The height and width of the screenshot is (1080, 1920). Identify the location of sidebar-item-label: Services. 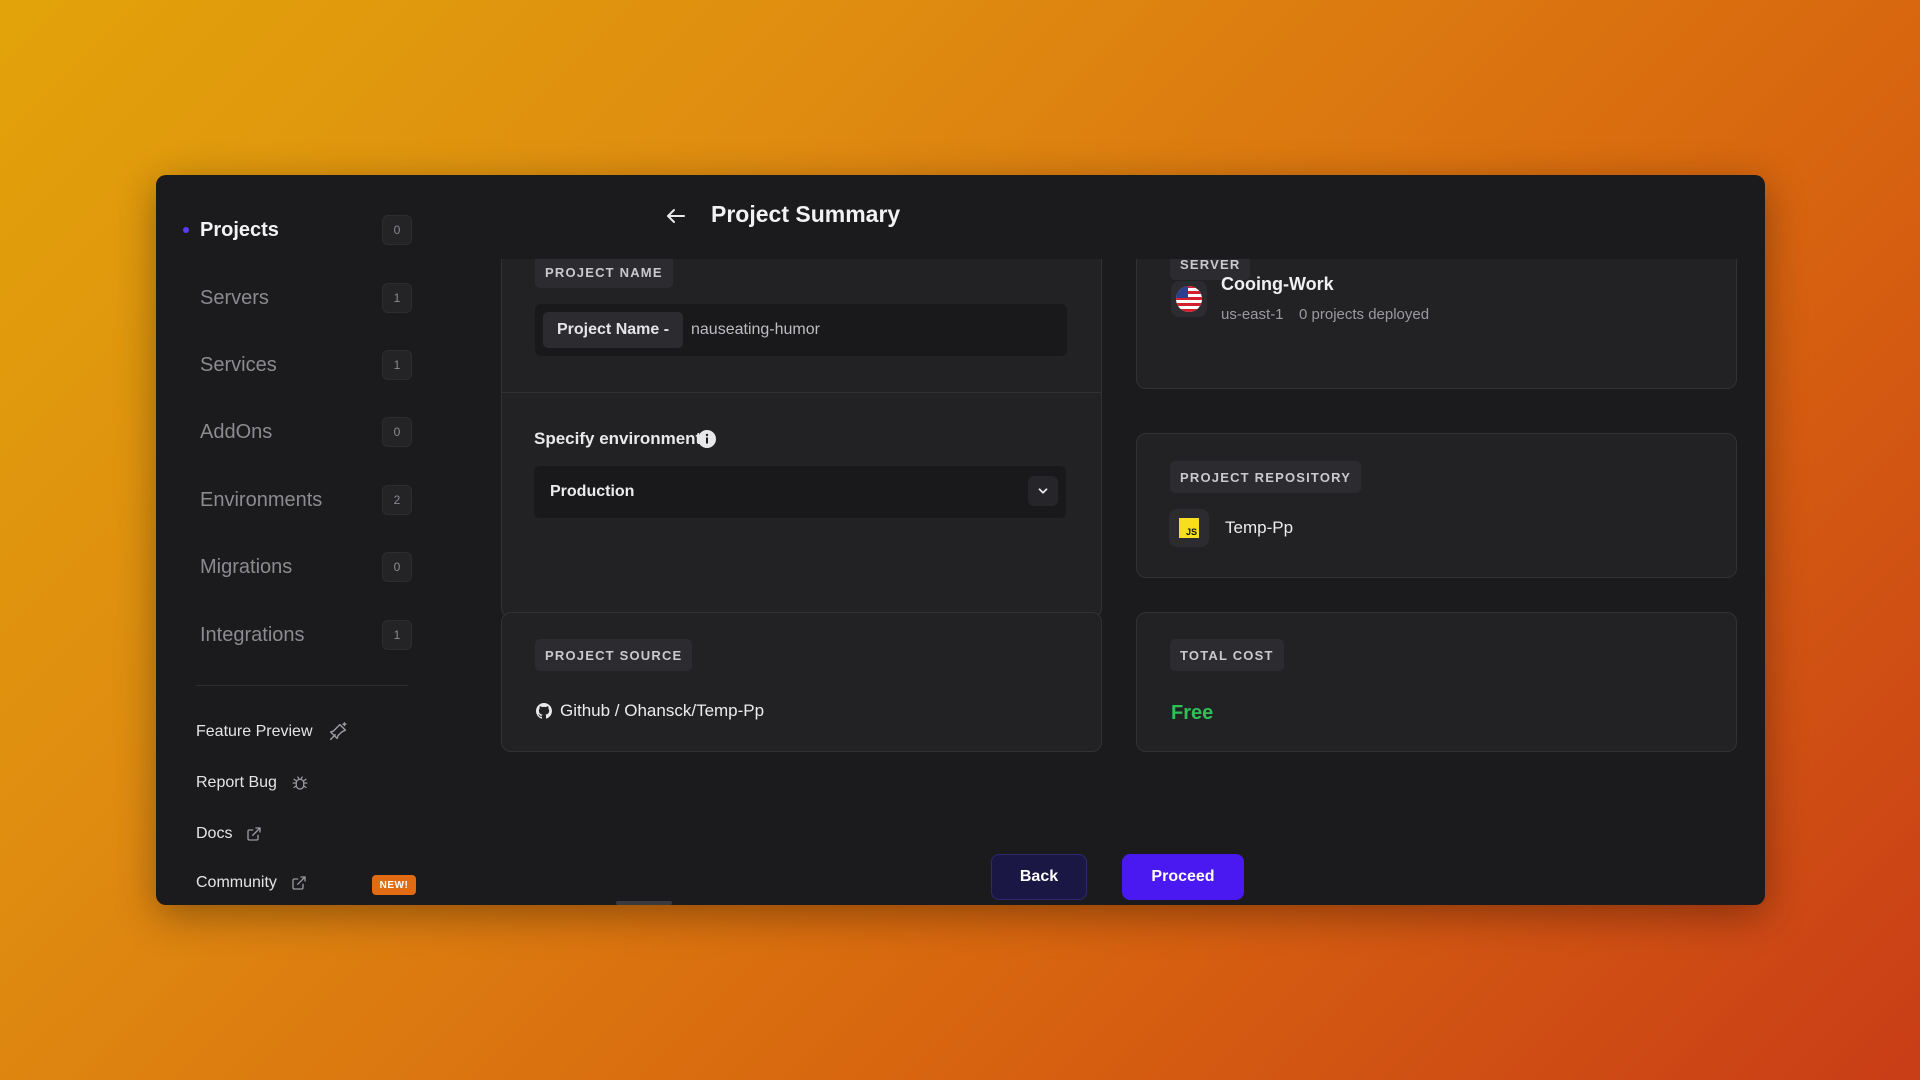
(238, 364).